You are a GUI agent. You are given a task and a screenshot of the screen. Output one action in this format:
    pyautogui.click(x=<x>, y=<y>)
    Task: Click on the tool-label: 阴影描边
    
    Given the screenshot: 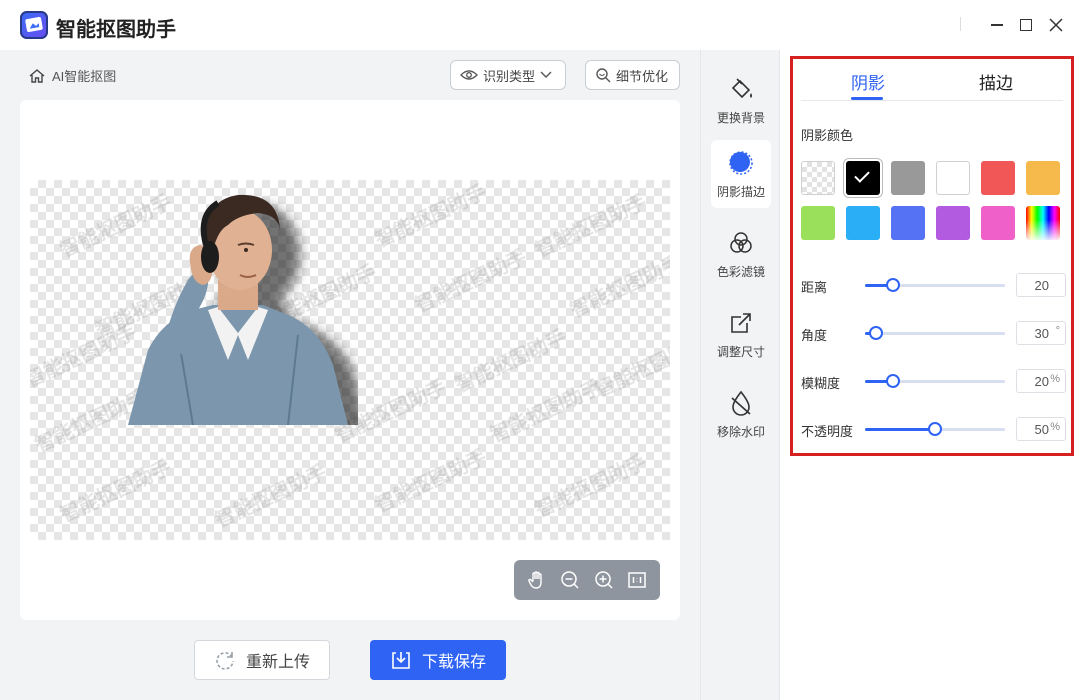 What is the action you would take?
    pyautogui.click(x=740, y=191)
    